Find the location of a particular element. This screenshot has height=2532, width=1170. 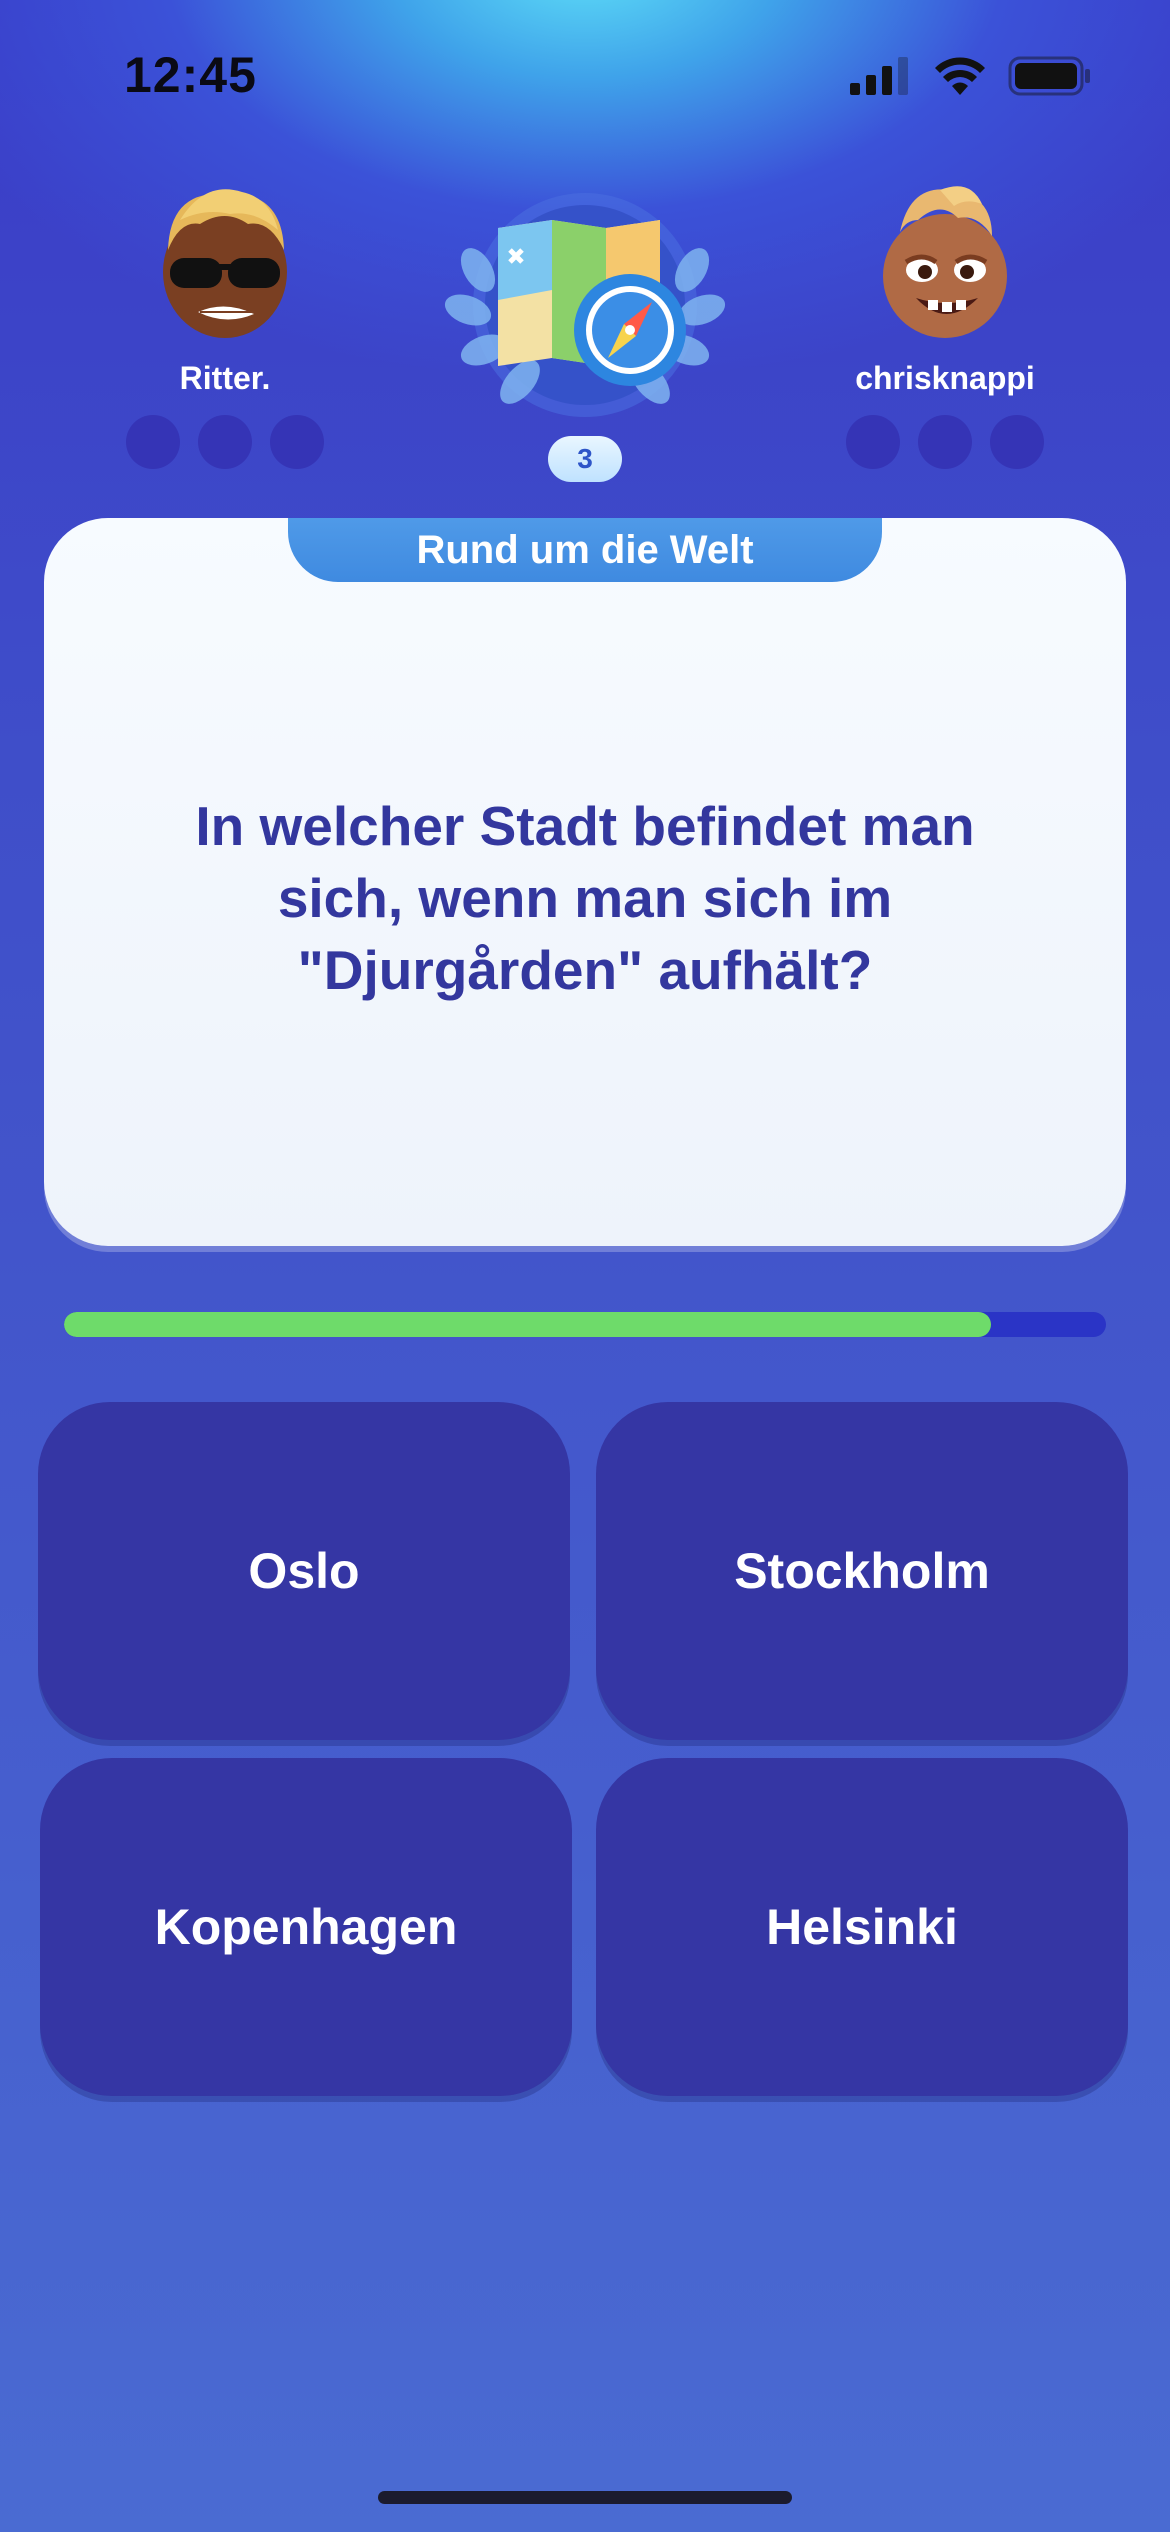

status-time: 12:45 is located at coordinates (190, 75).